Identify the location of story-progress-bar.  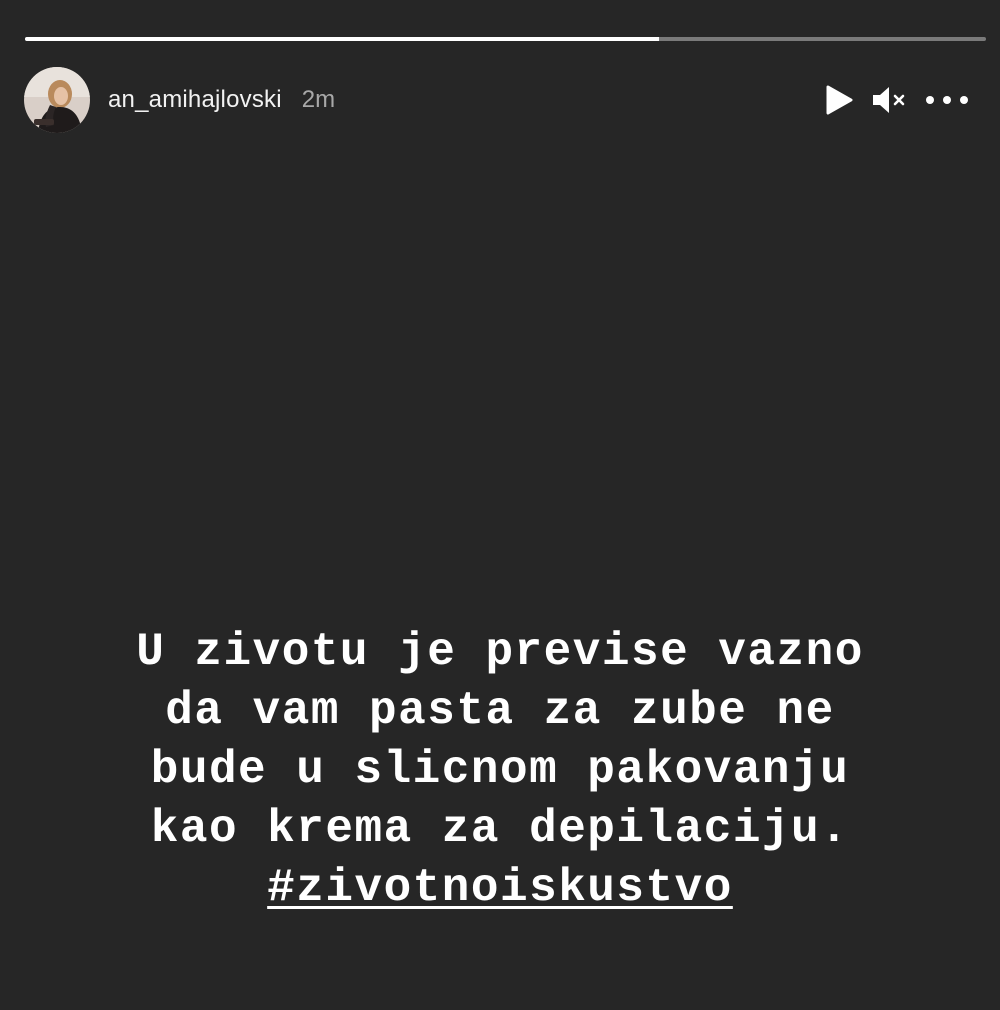
(505, 39).